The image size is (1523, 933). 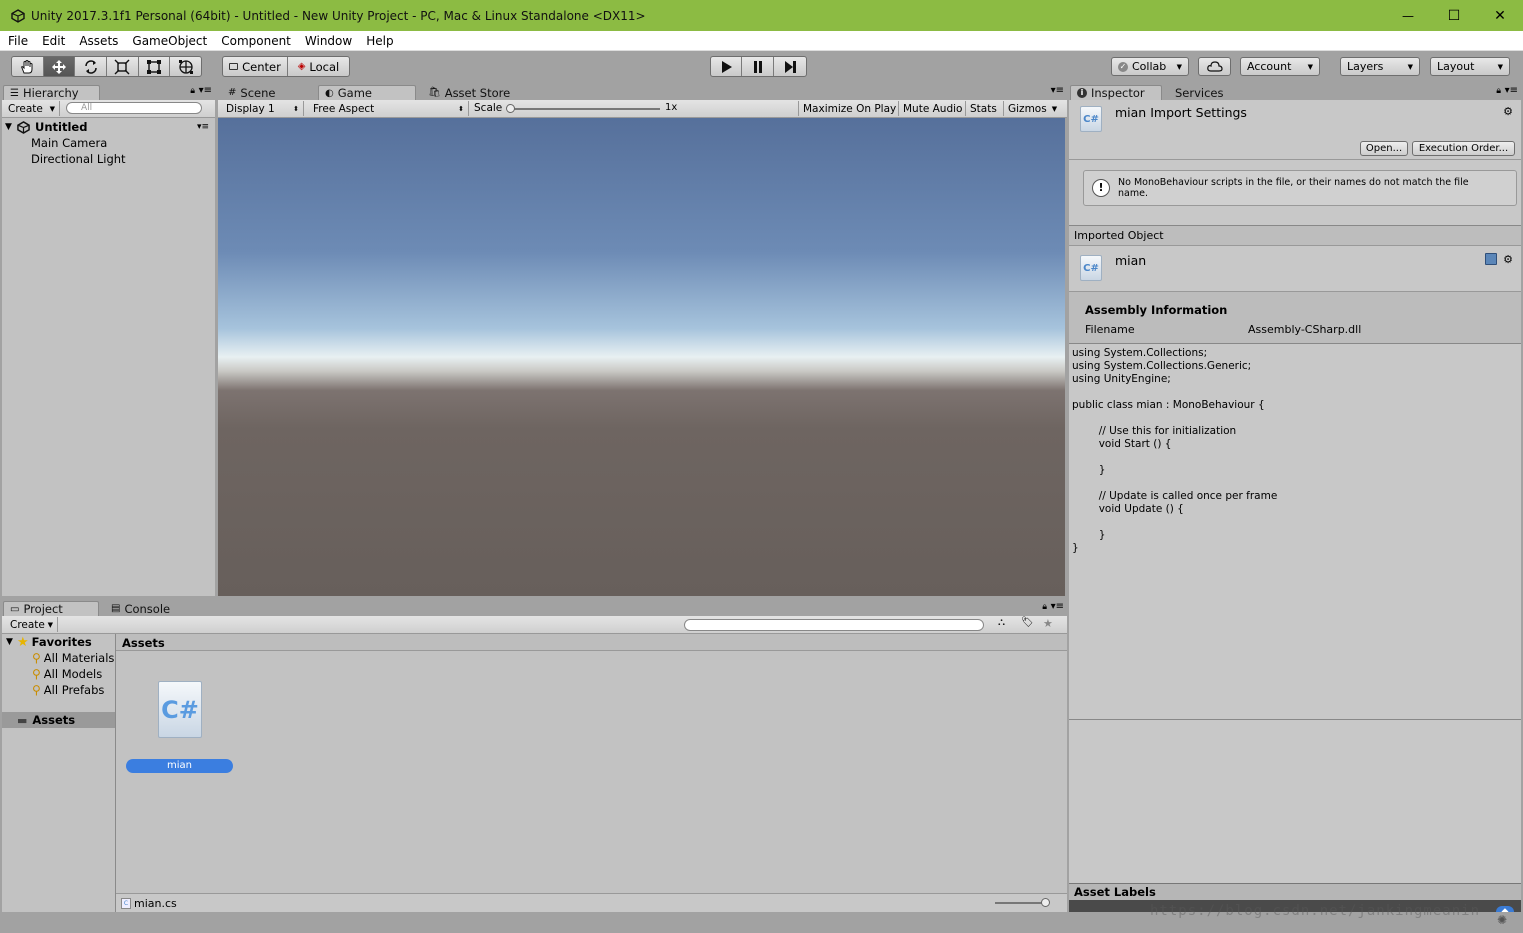 What do you see at coordinates (51, 608) in the screenshot?
I see `tab-project: ▭ Project` at bounding box center [51, 608].